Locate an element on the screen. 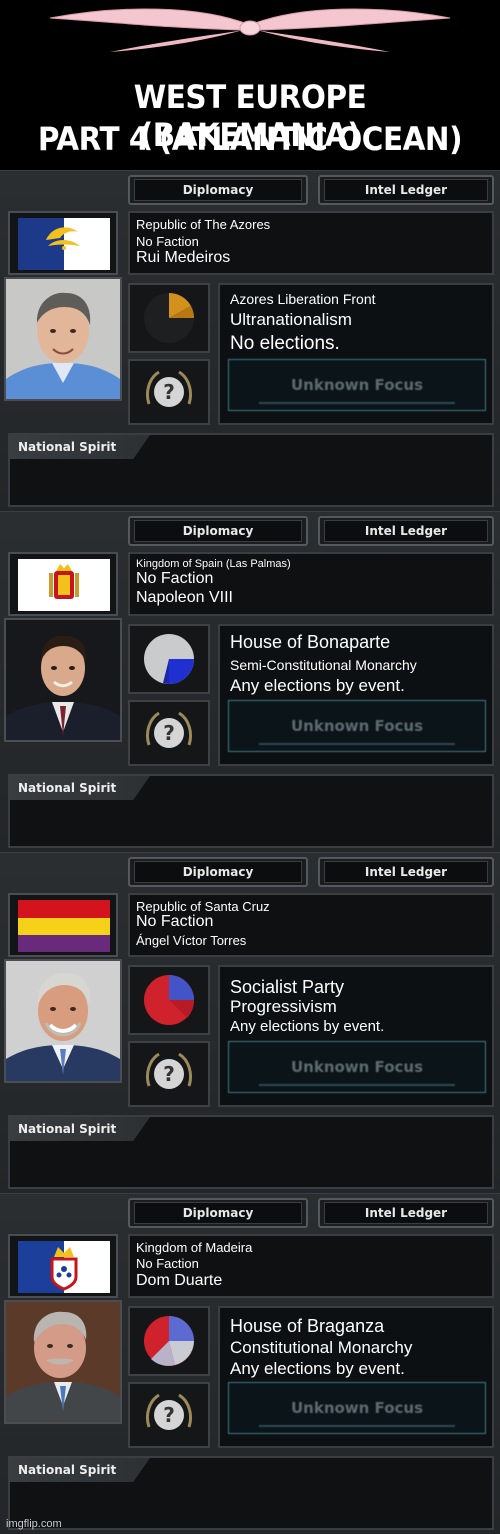 This screenshot has height=1534, width=500. portuguese-royal-flag-icon is located at coordinates (64, 1267).